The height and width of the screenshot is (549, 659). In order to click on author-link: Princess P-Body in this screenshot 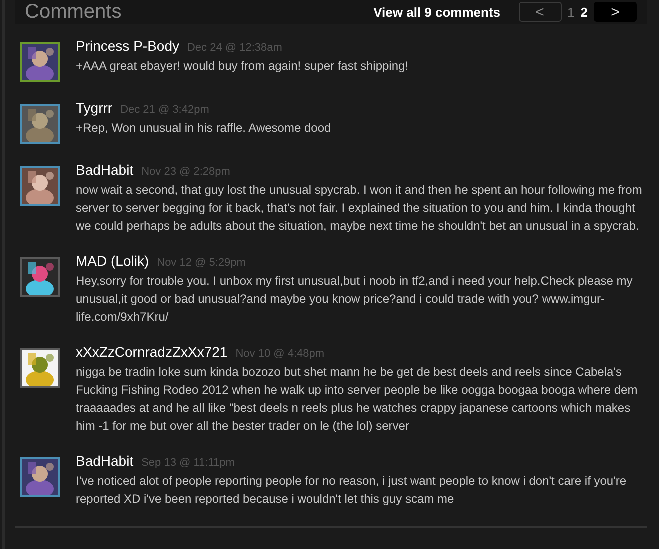, I will do `click(128, 46)`.